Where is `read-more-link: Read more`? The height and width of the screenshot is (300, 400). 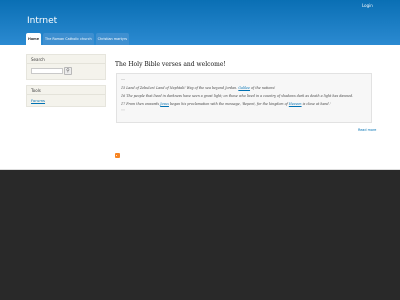
read-more-link: Read more is located at coordinates (367, 130).